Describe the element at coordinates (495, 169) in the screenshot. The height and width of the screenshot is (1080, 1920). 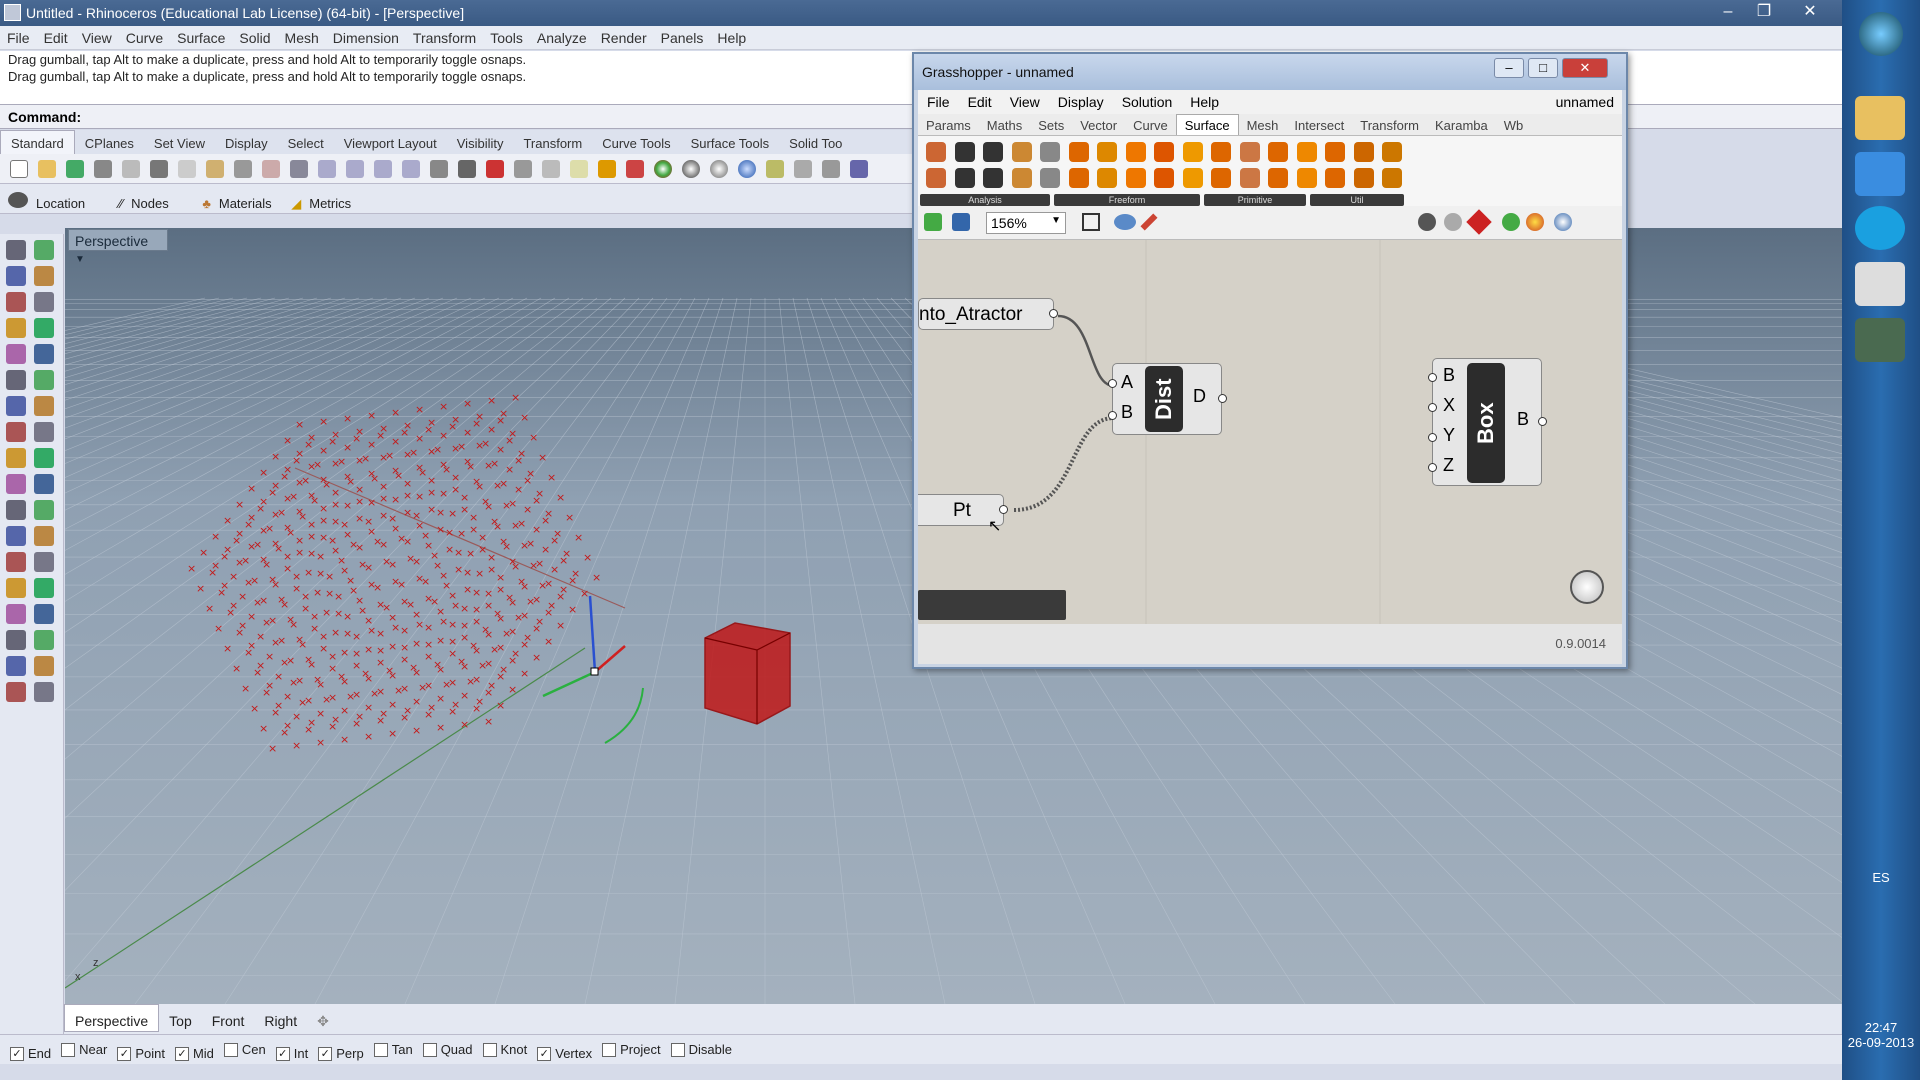
I see `cplane-icon` at that location.